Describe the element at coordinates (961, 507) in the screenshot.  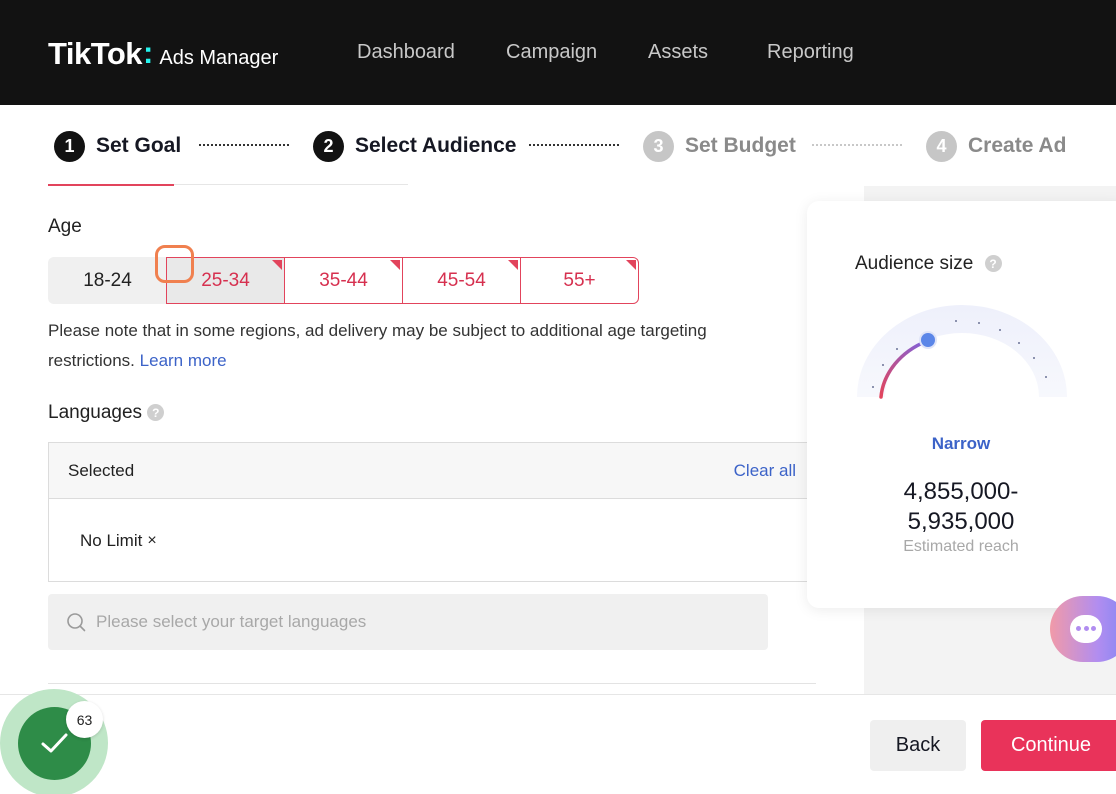
I see `estimated-reach-value: 4,855,000- 5,935,000` at that location.